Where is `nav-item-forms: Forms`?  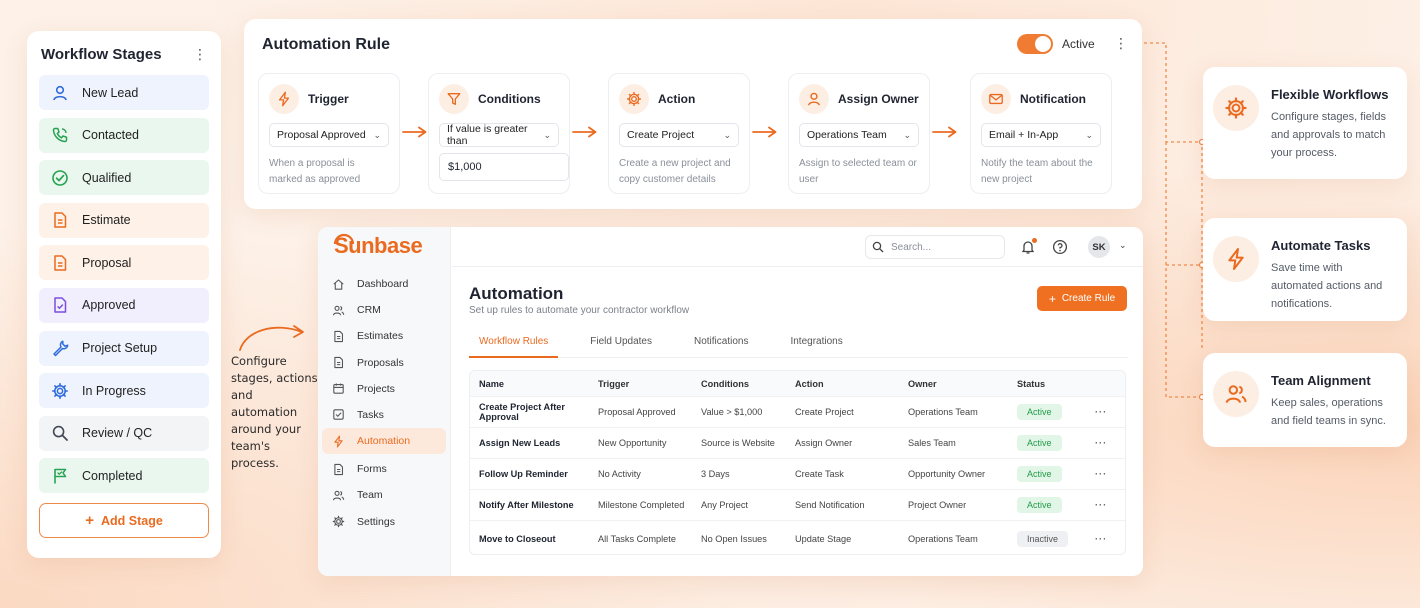
nav-item-forms: Forms is located at coordinates (384, 469).